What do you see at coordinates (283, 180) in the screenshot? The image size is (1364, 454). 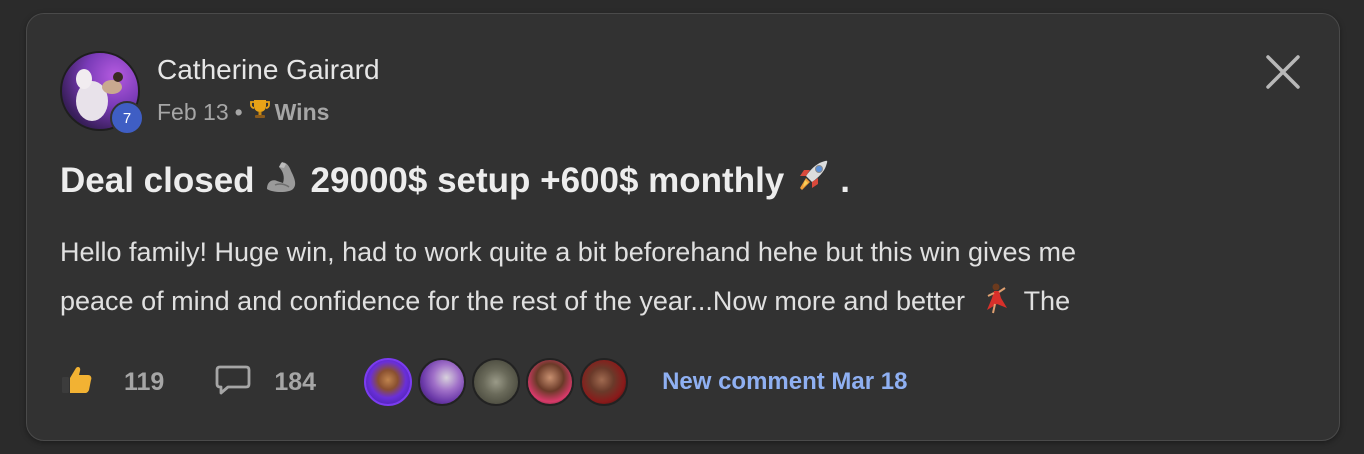 I see `flexed-biceps-icon` at bounding box center [283, 180].